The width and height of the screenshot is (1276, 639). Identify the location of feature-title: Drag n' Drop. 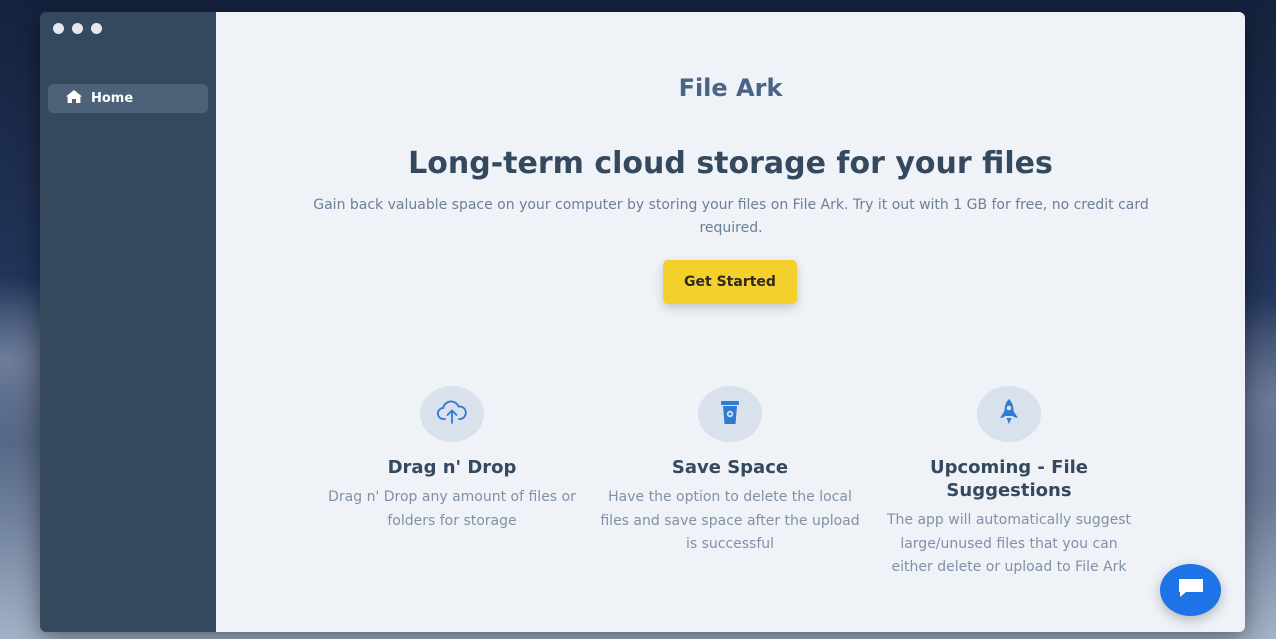
(452, 467).